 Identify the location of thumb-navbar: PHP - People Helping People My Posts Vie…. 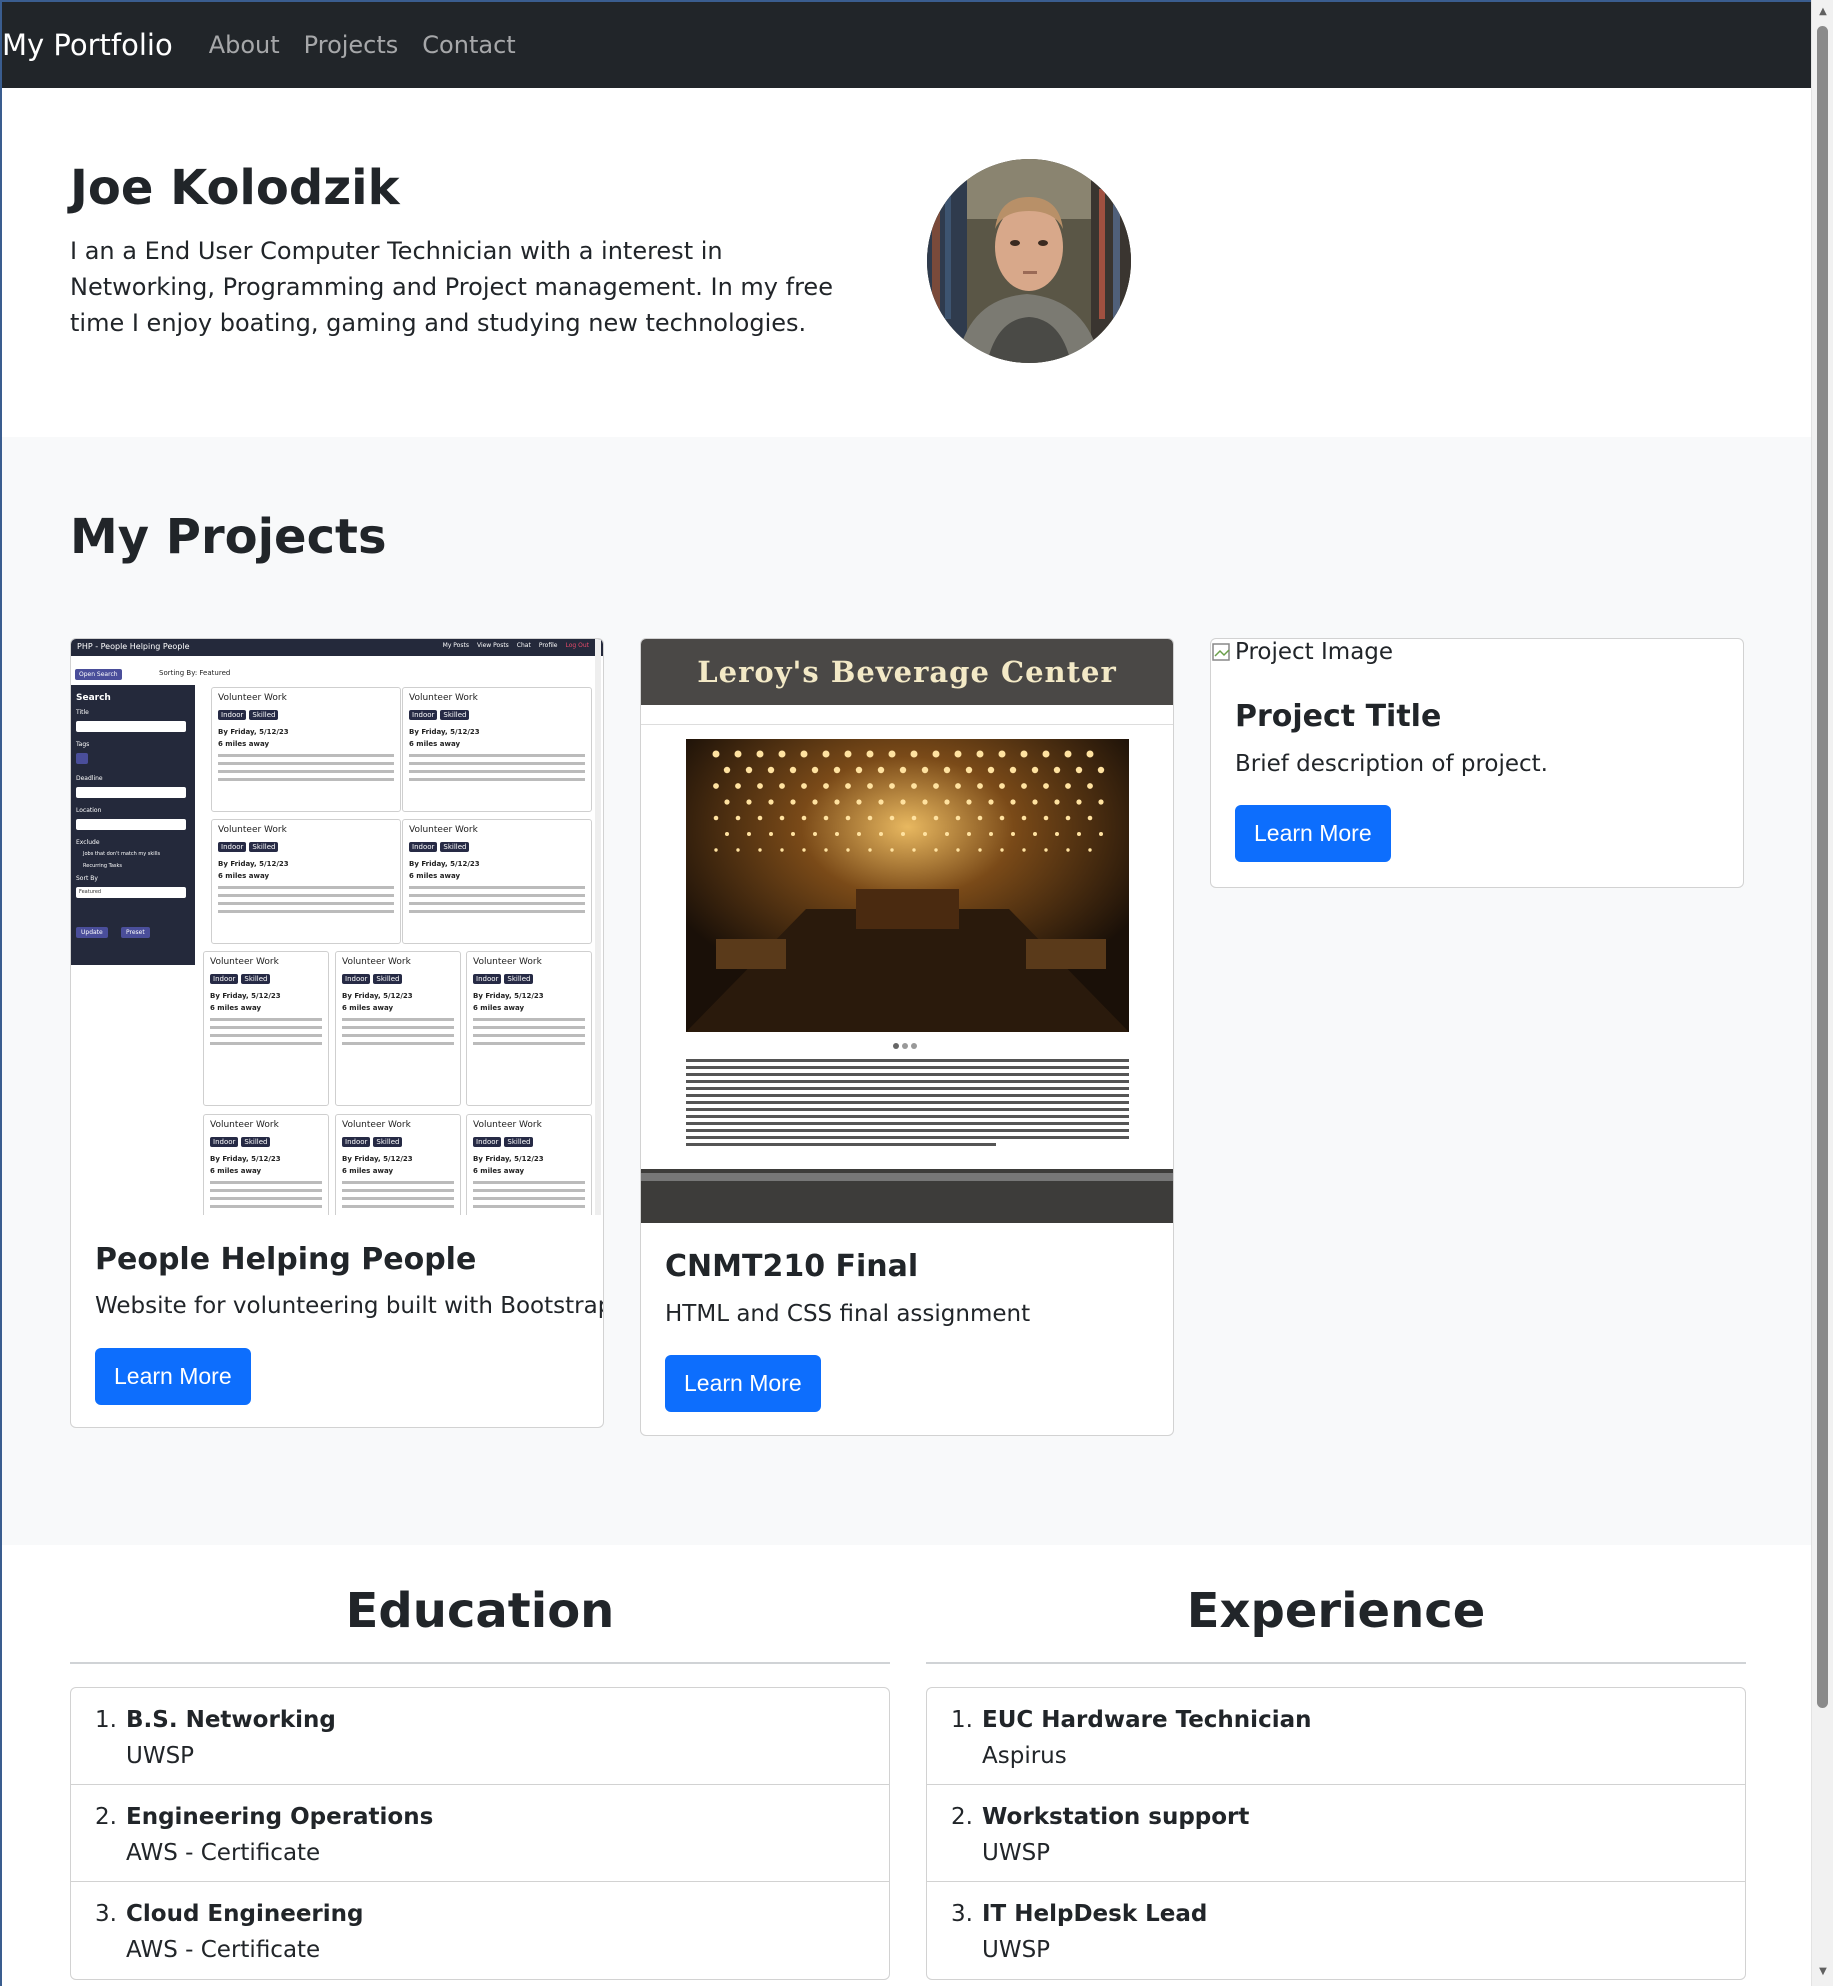
(337, 647).